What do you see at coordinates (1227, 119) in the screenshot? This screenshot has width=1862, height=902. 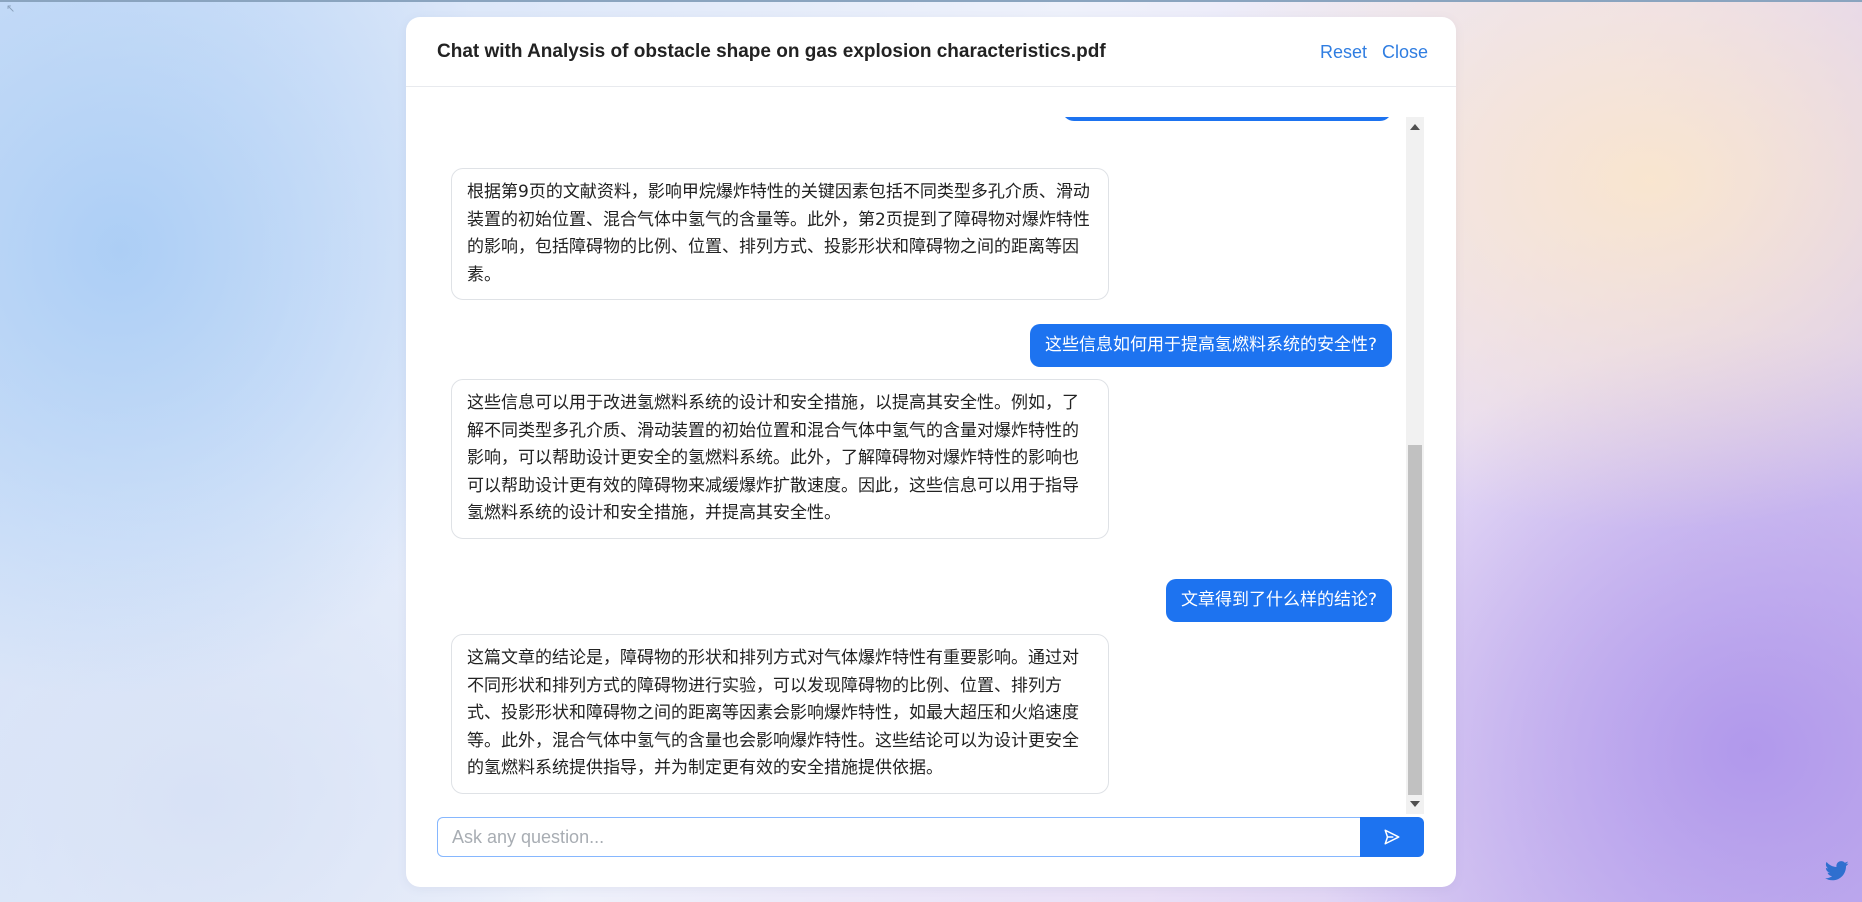 I see `previous-user-message` at bounding box center [1227, 119].